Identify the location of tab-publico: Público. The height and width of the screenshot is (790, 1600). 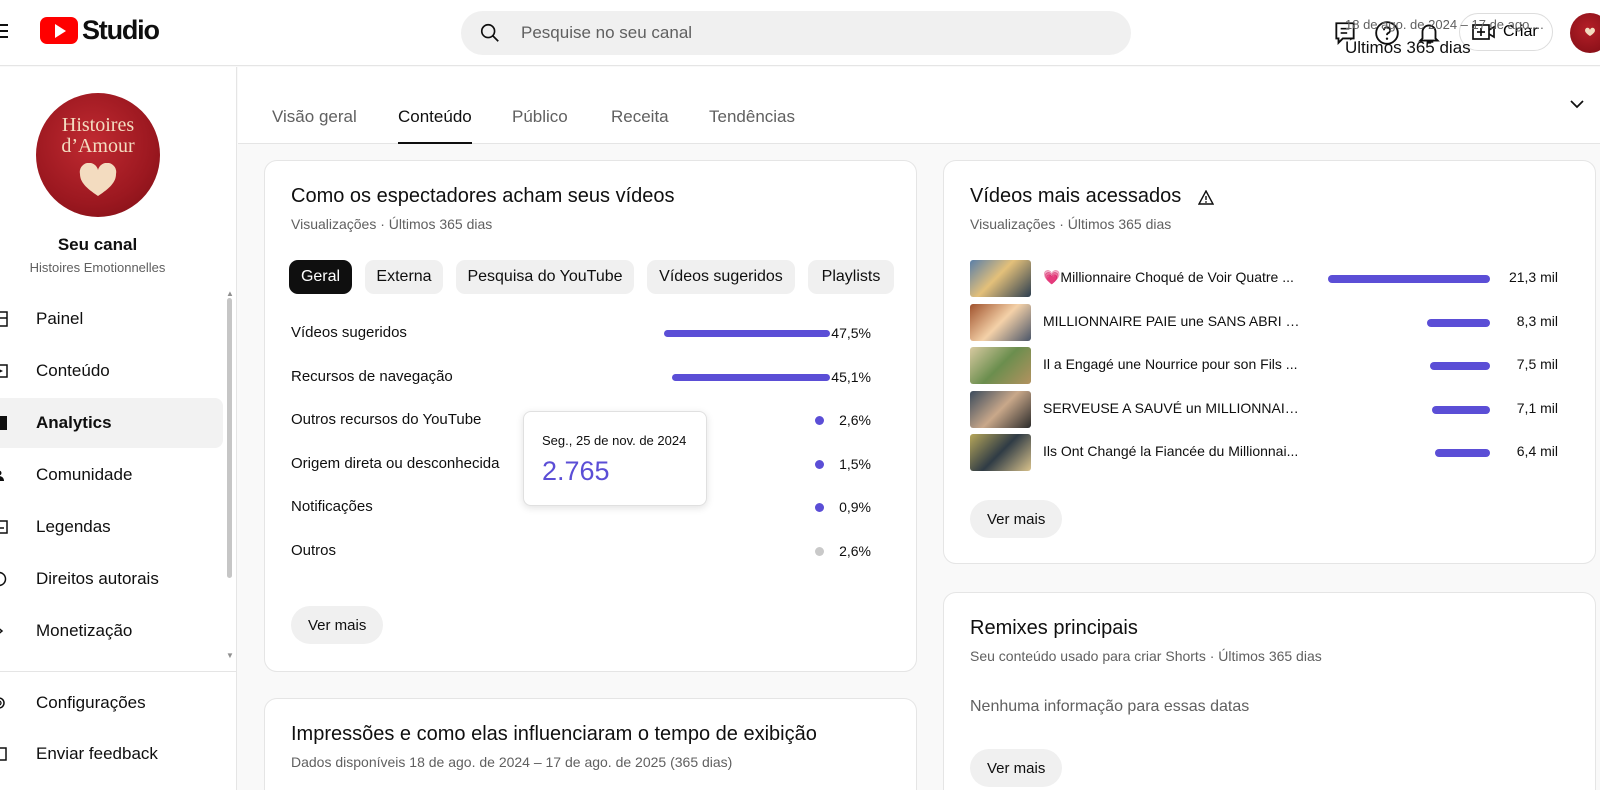
(540, 125).